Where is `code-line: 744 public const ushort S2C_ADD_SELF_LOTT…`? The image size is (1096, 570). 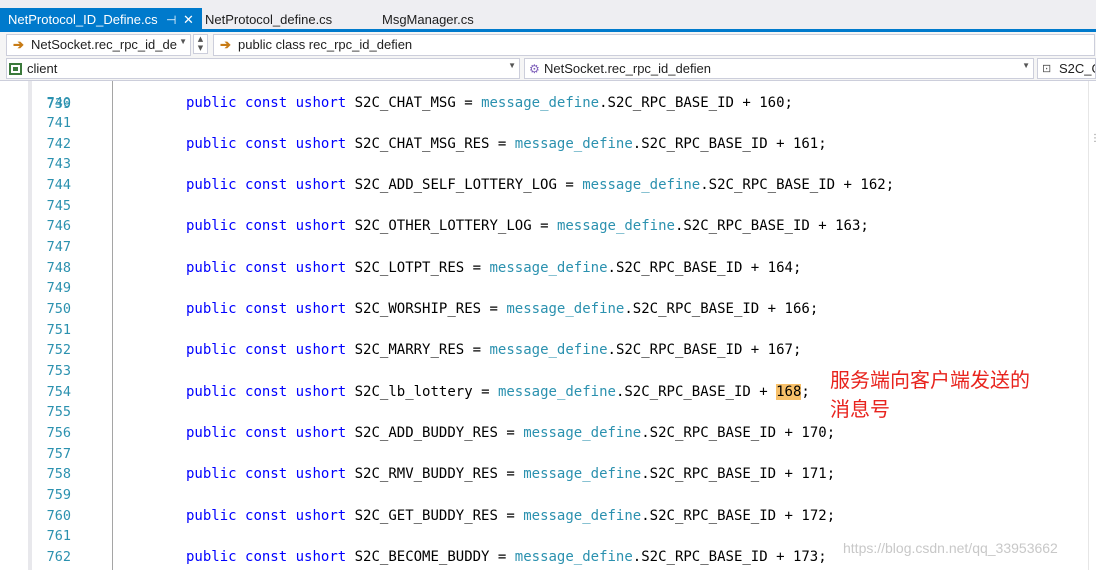 code-line: 744 public const ushort S2C_ADD_SELF_LOTT… is located at coordinates (548, 185).